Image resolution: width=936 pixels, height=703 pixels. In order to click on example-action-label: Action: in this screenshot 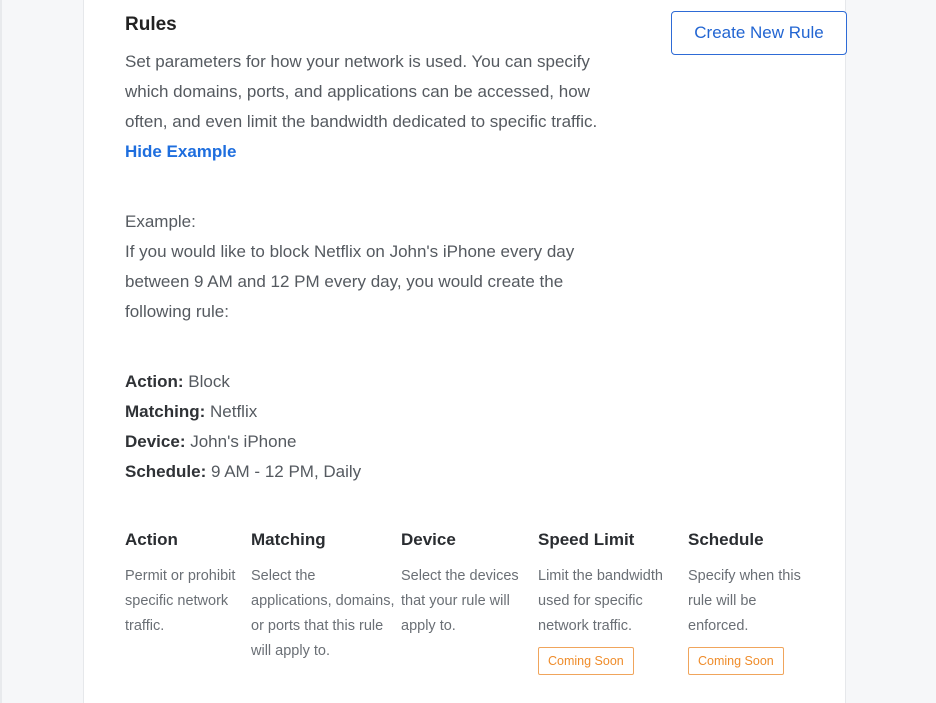, I will do `click(154, 381)`.